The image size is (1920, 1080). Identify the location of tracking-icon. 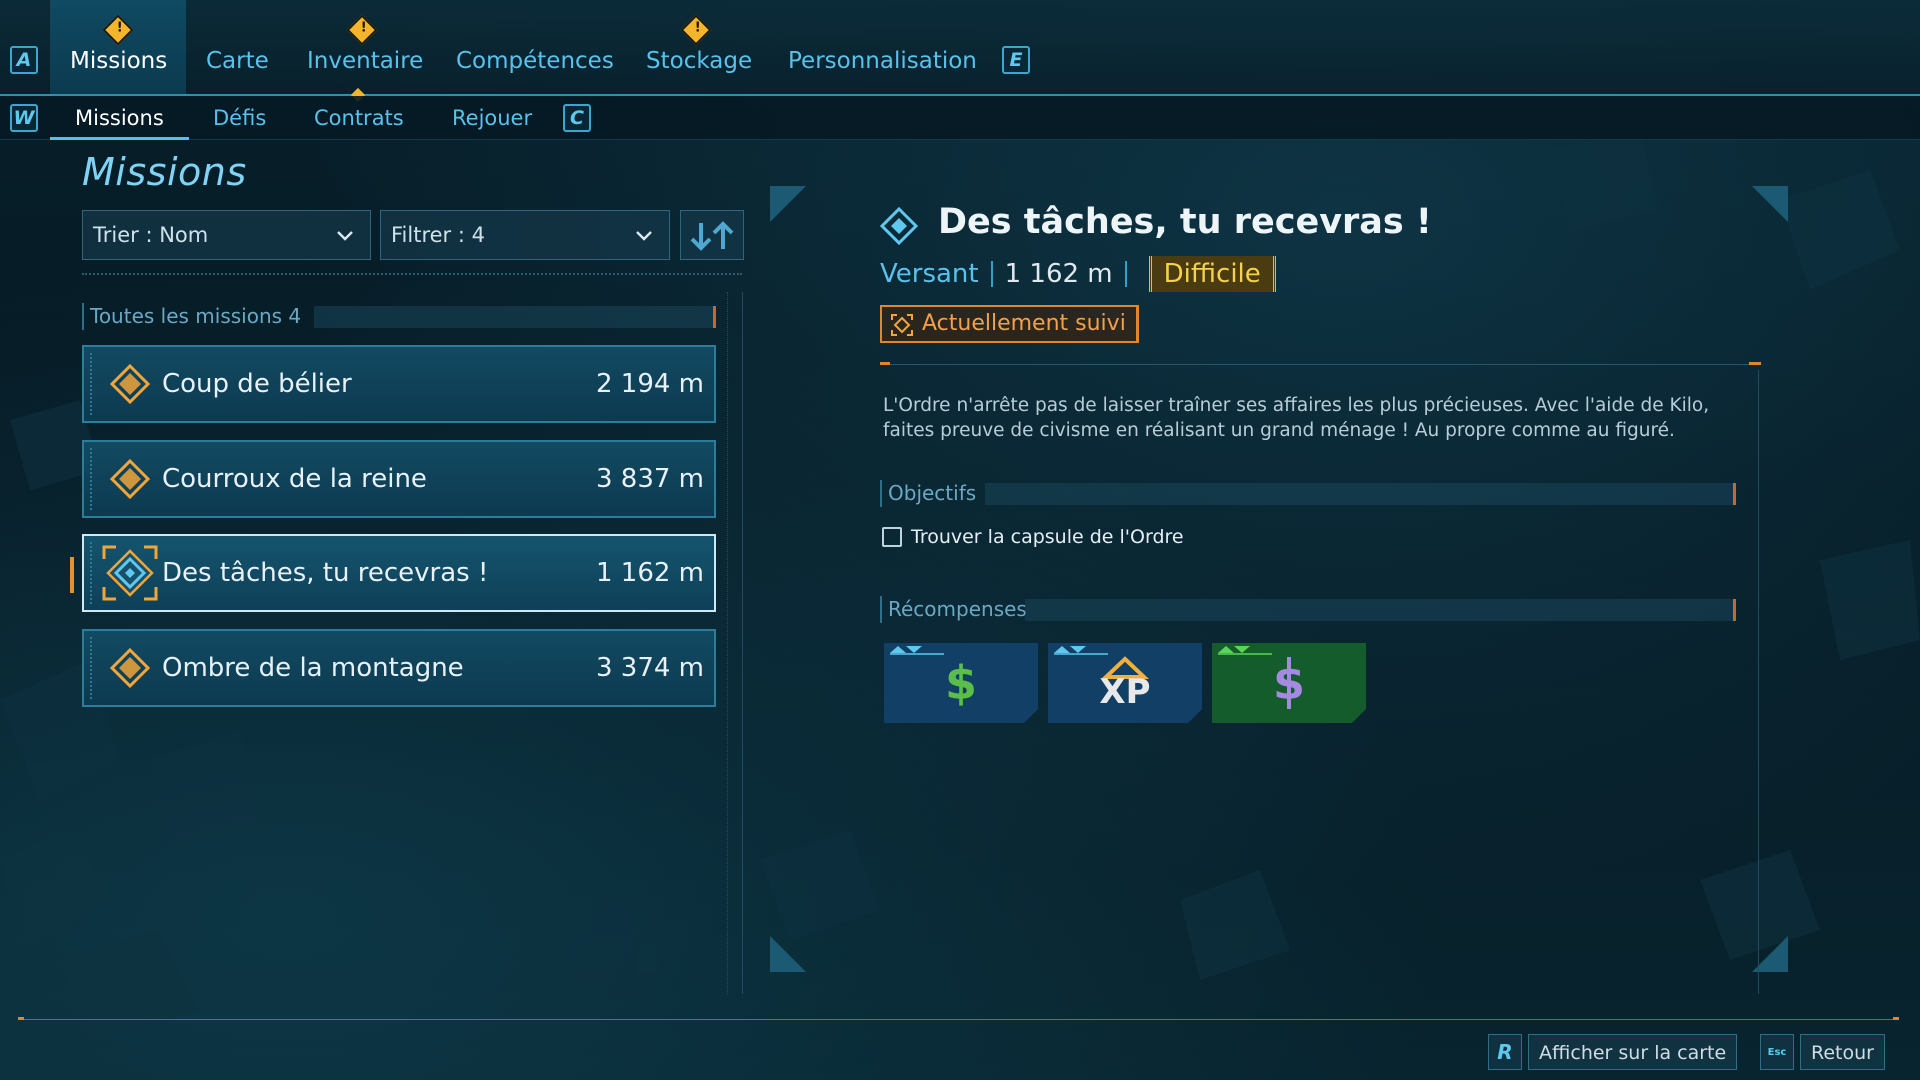
(902, 325).